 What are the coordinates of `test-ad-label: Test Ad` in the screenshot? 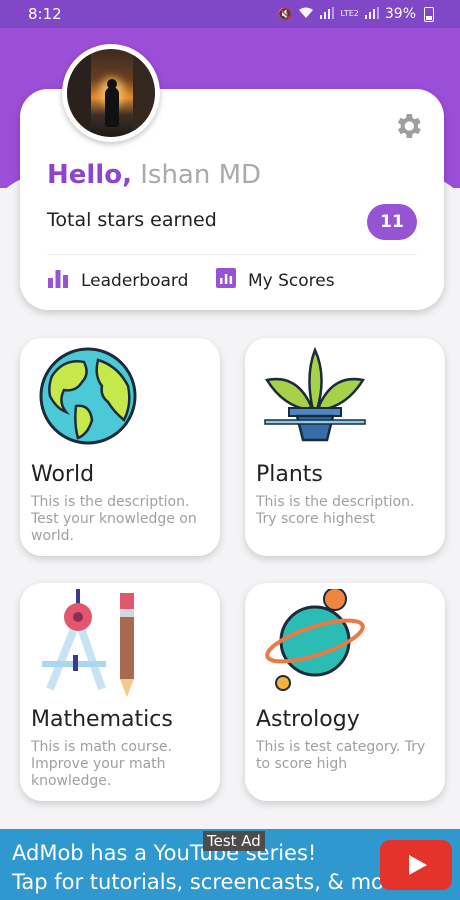 It's located at (234, 841).